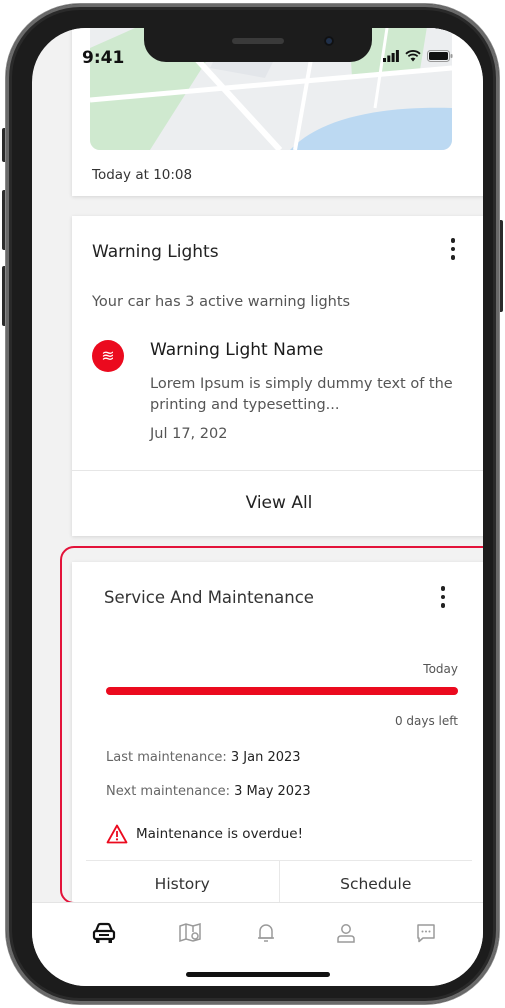 This screenshot has height=1008, width=505. I want to click on overdue-alert: Maintenance is overdue!, so click(204, 834).